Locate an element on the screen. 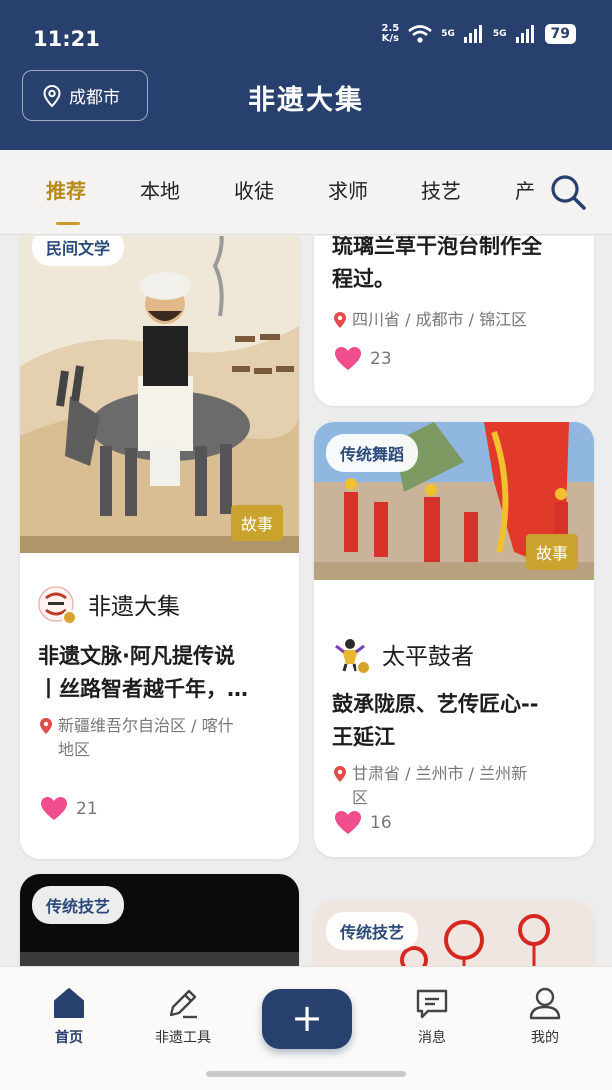 The width and height of the screenshot is (612, 1090). like-count: 21 is located at coordinates (87, 808).